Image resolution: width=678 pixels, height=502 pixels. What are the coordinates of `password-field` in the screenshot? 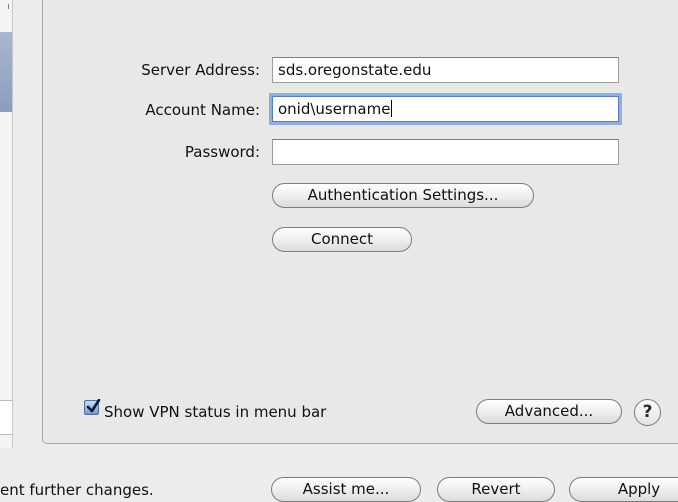 It's located at (445, 152).